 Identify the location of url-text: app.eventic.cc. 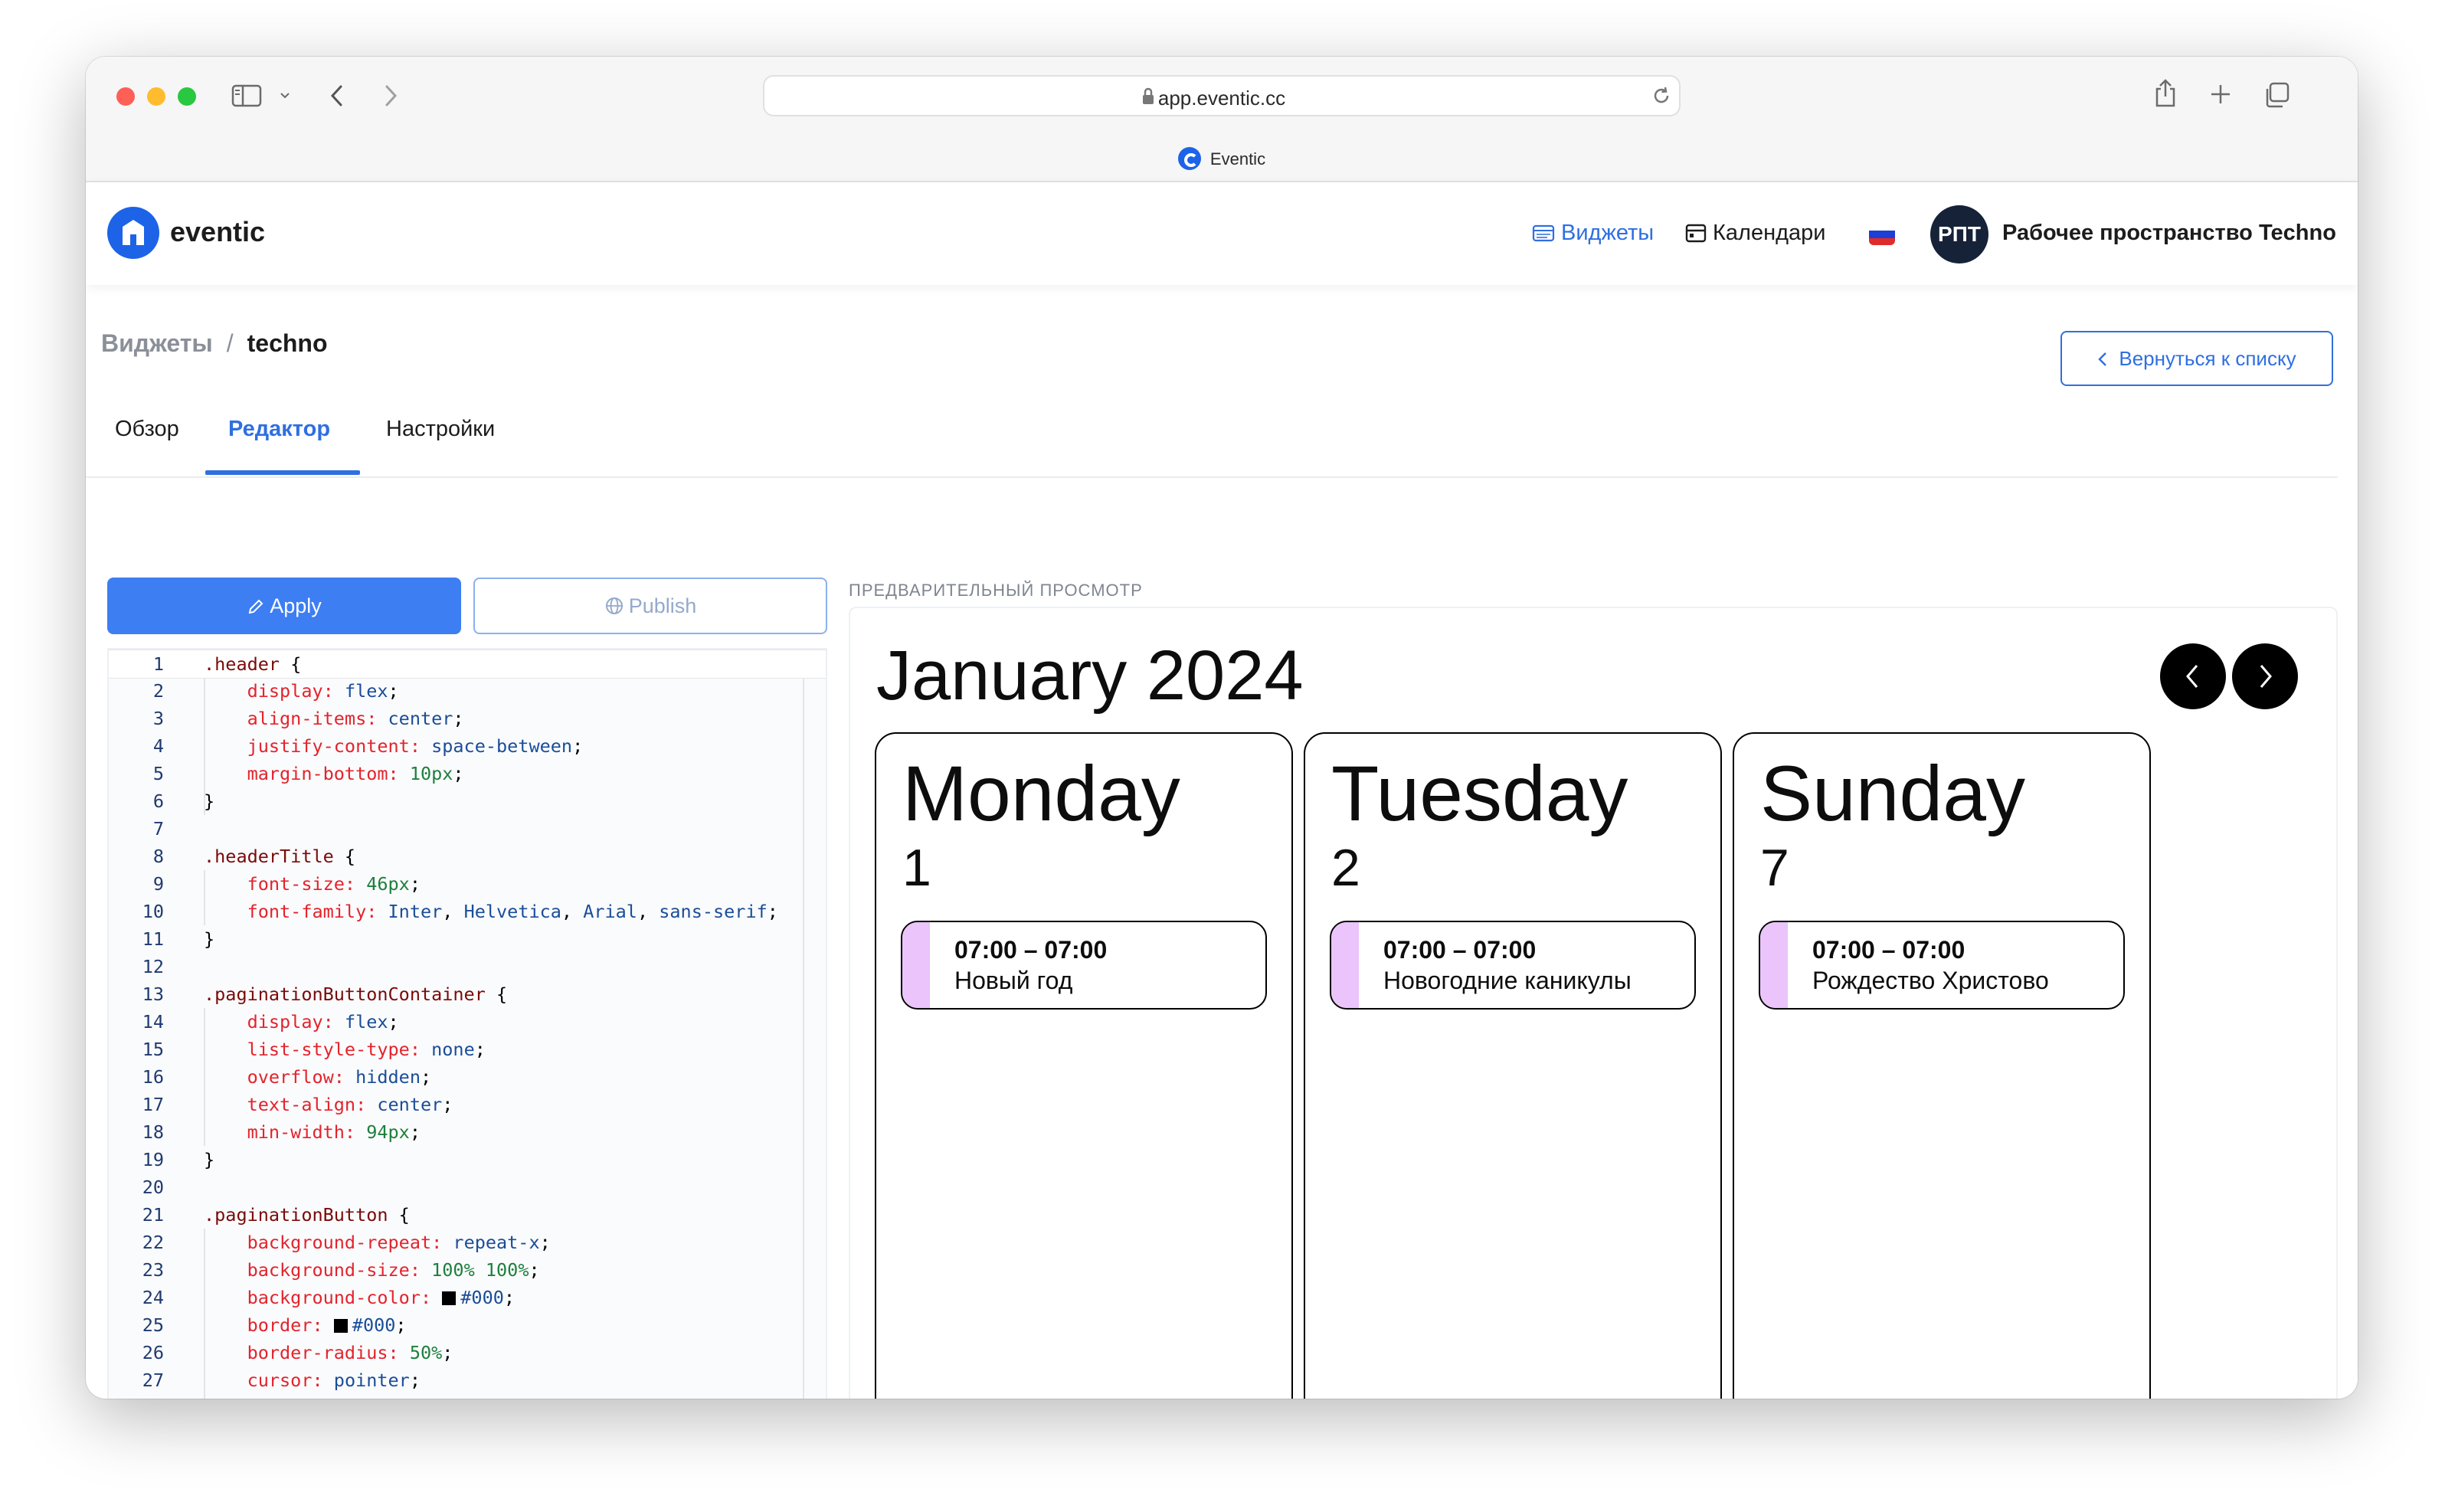
(1221, 98).